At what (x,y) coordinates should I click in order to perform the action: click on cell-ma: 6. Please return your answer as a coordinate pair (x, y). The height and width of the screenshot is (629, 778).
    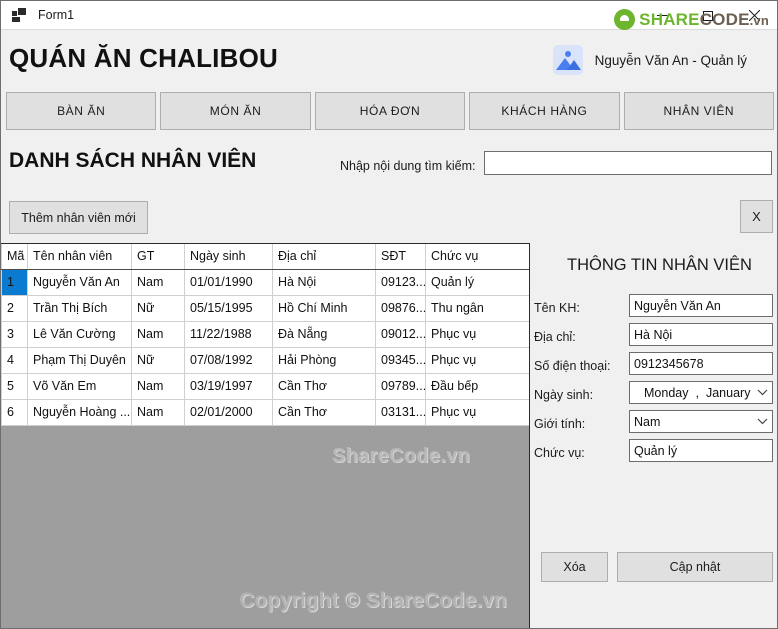
    Looking at the image, I should click on (14, 412).